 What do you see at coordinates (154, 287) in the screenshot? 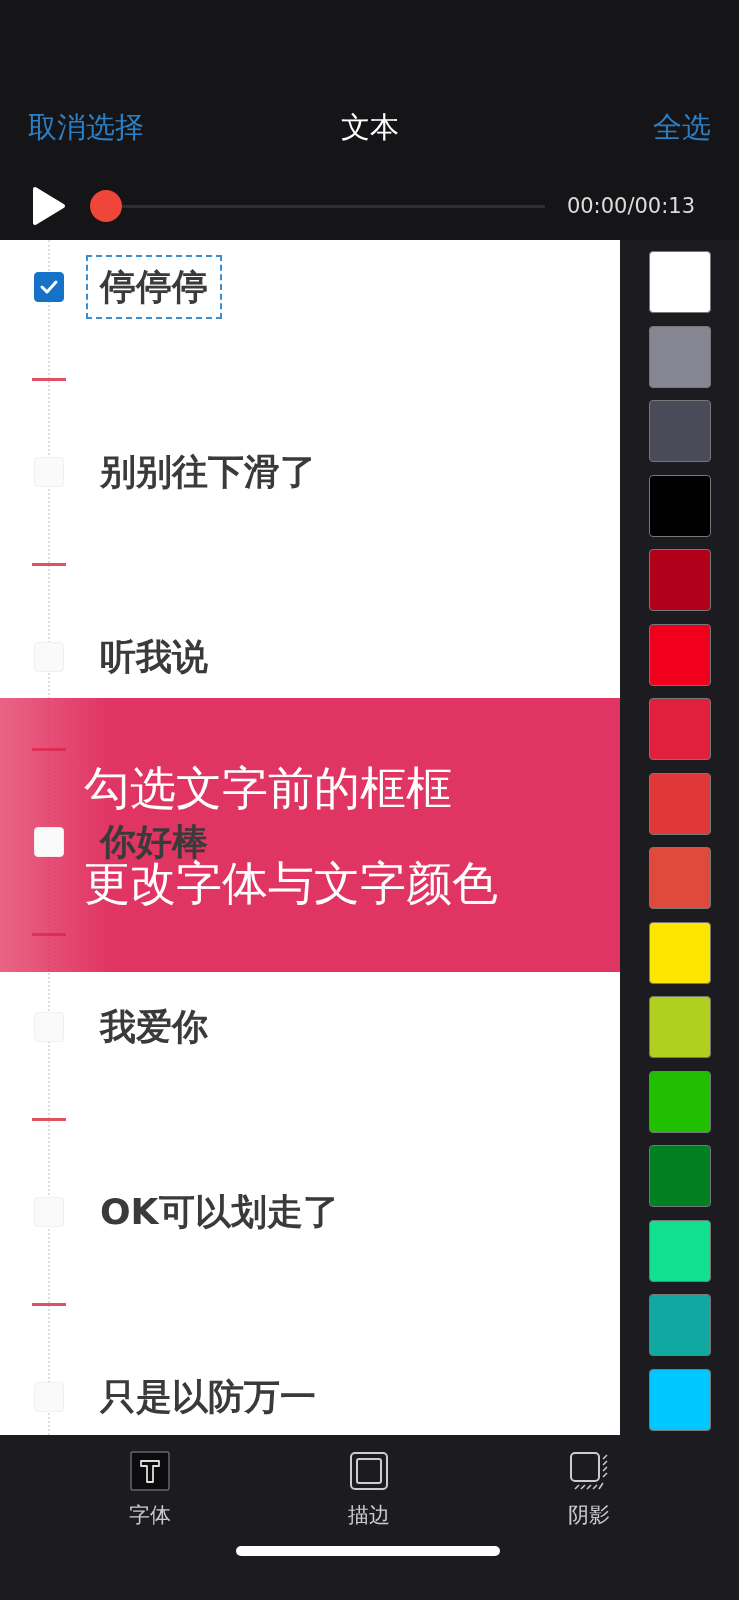
I see `subtitle-text: 停停停` at bounding box center [154, 287].